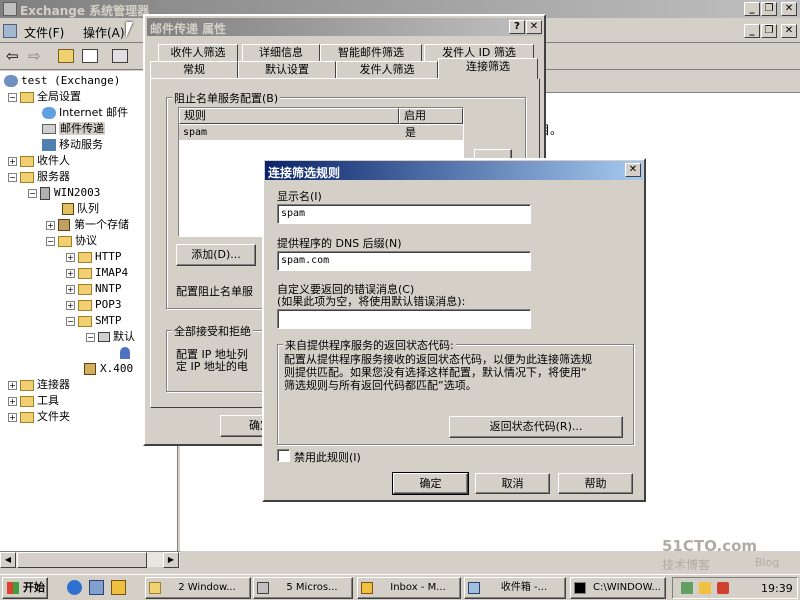 The height and width of the screenshot is (600, 800). Describe the element at coordinates (64, 193) in the screenshot. I see `tree-item-win2003: − WIN2003` at that location.